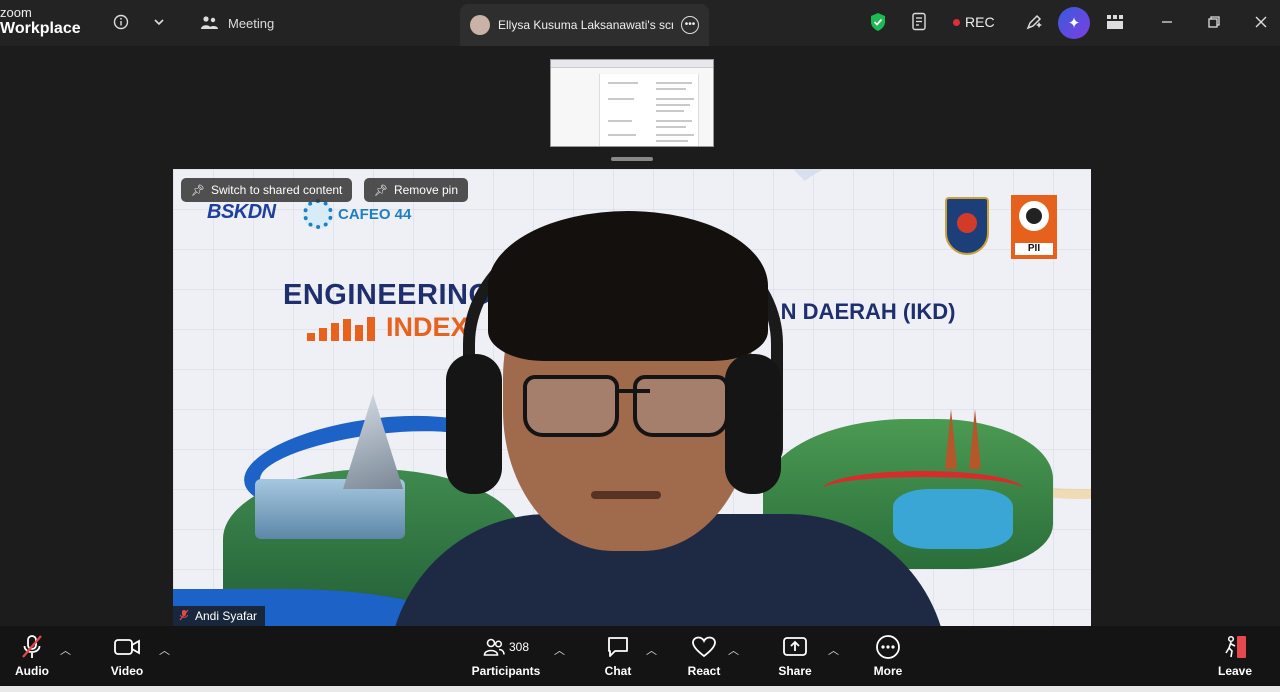 This screenshot has width=1280, height=692. I want to click on recording-label: REC, so click(980, 22).